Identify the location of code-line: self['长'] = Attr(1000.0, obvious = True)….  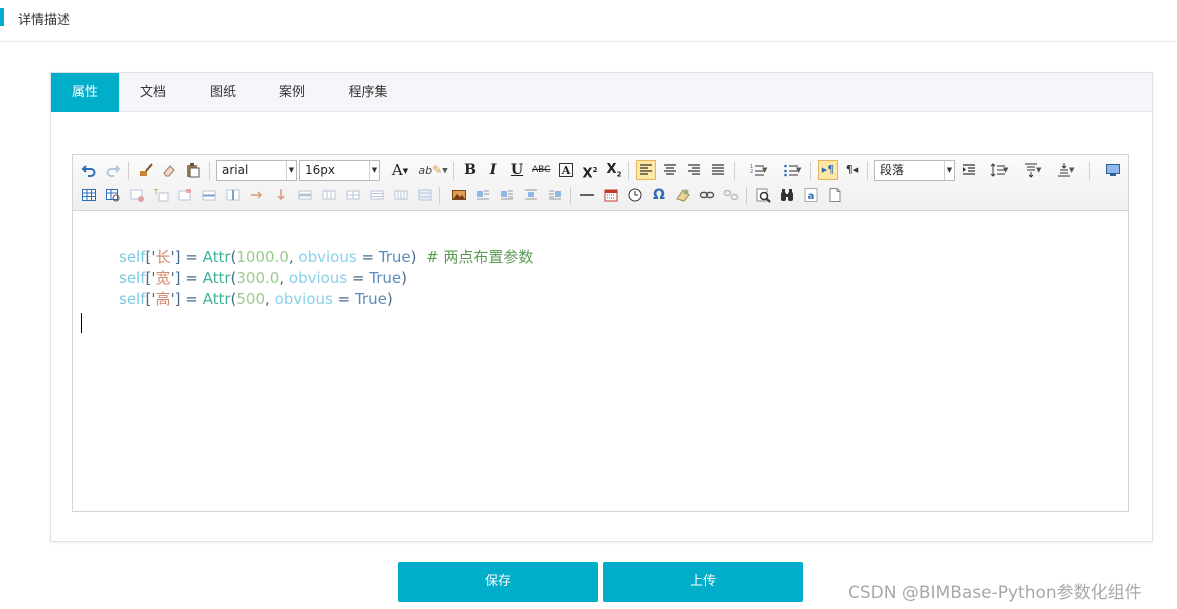
(326, 256).